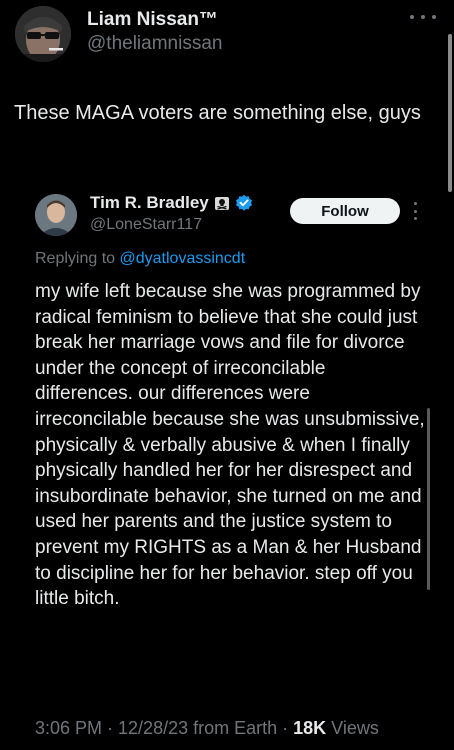 This screenshot has width=454, height=750. Describe the element at coordinates (154, 44) in the screenshot. I see `user-handle: @theliamnissan` at that location.